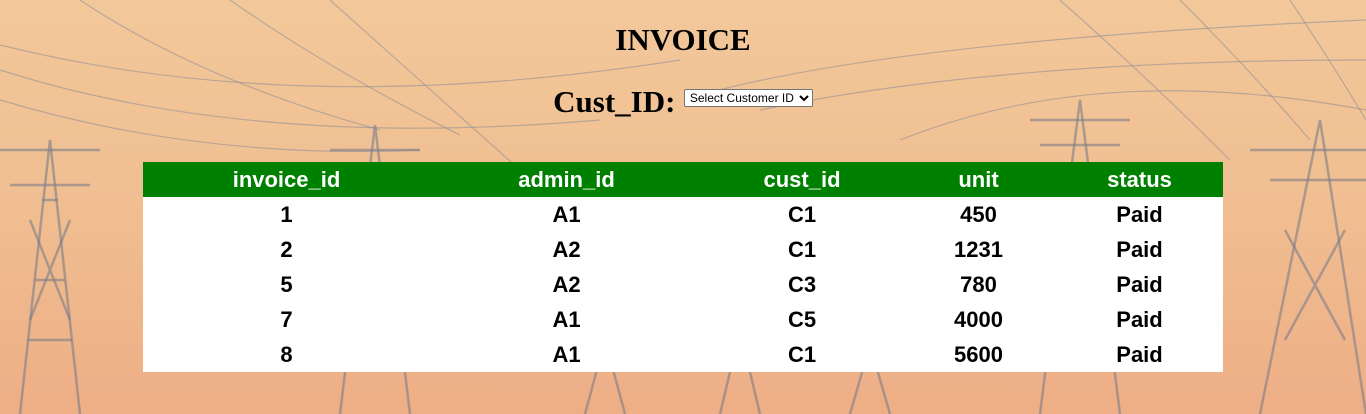  I want to click on column-header-invoice-id: invoice_id, so click(286, 179).